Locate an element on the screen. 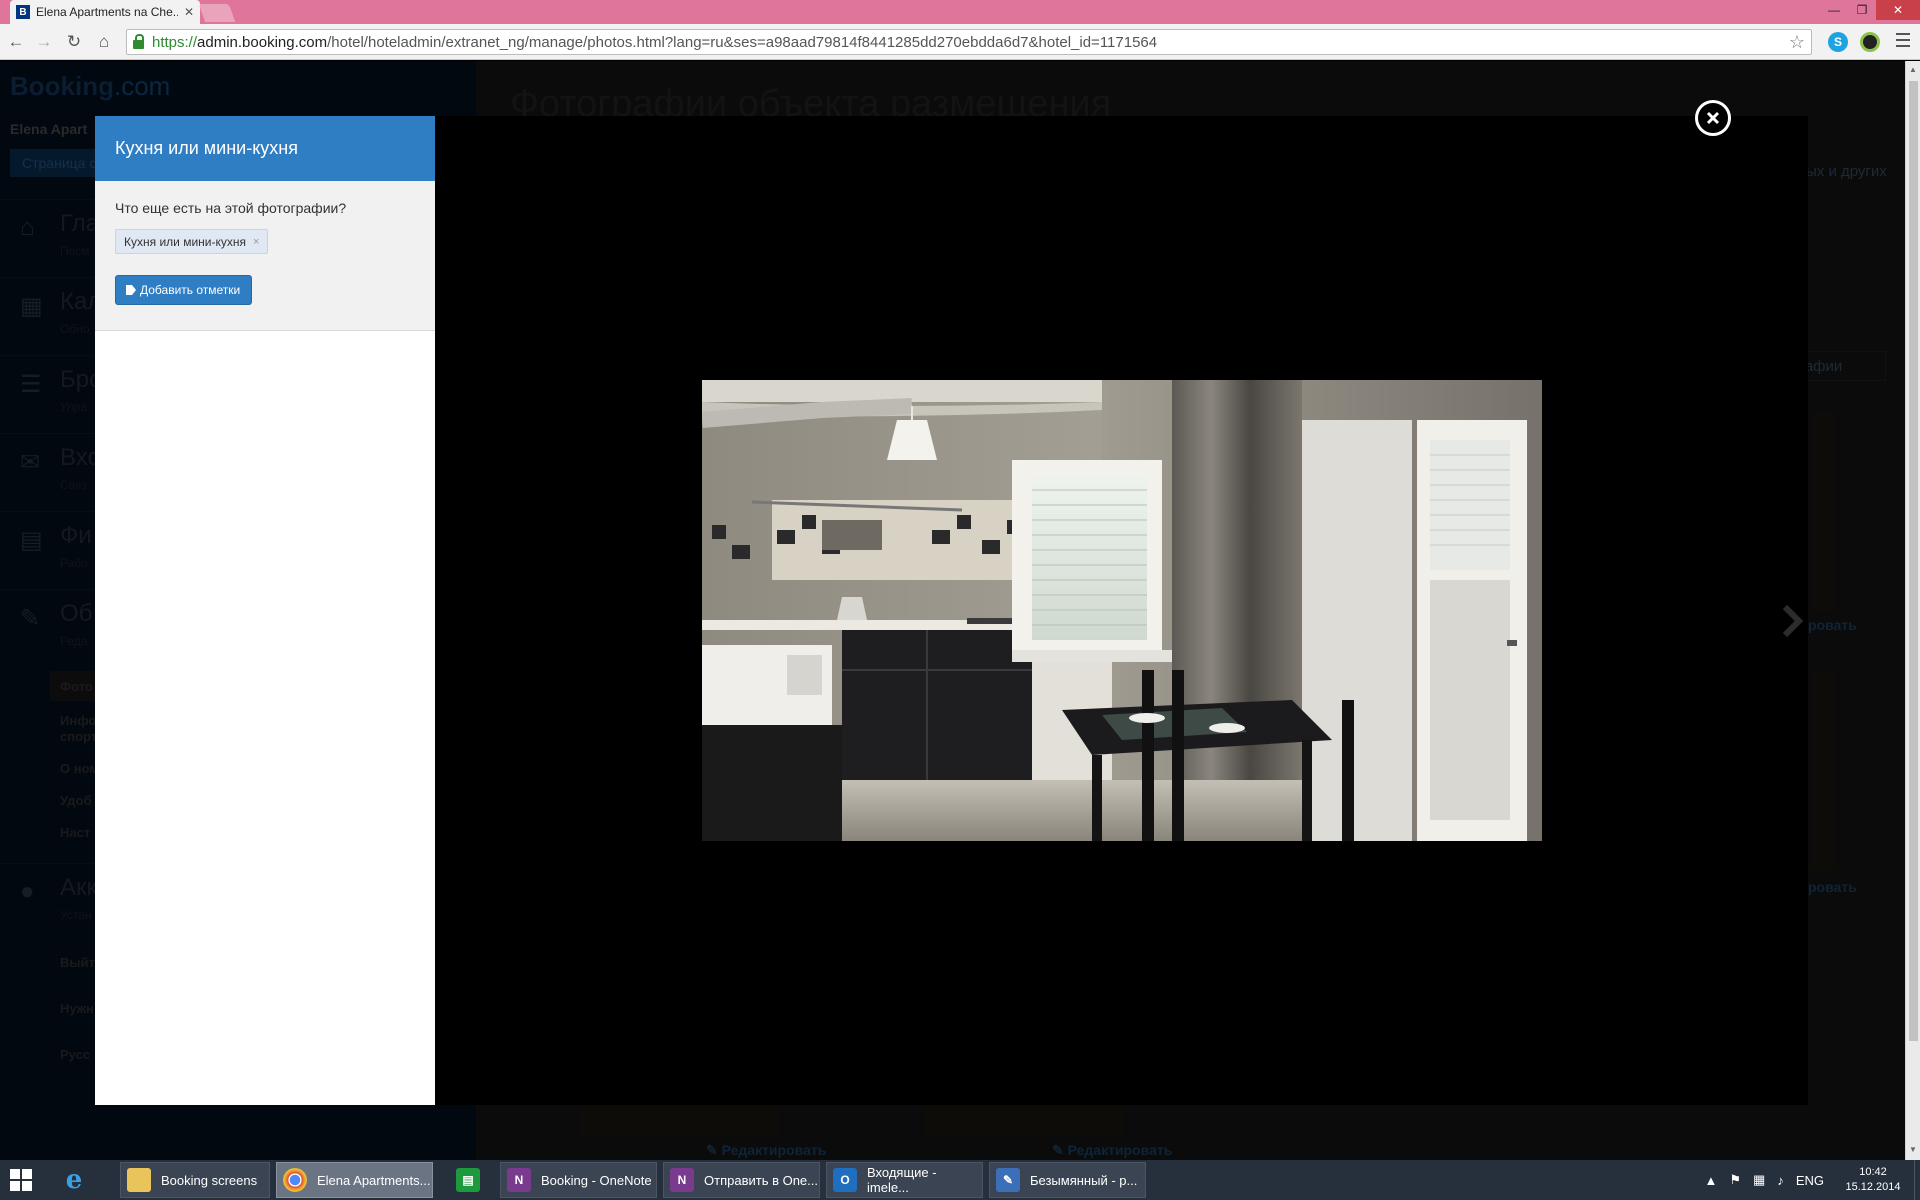 The width and height of the screenshot is (1920, 1200). taskbar-item-onenote: N Booking - OneNote is located at coordinates (578, 1180).